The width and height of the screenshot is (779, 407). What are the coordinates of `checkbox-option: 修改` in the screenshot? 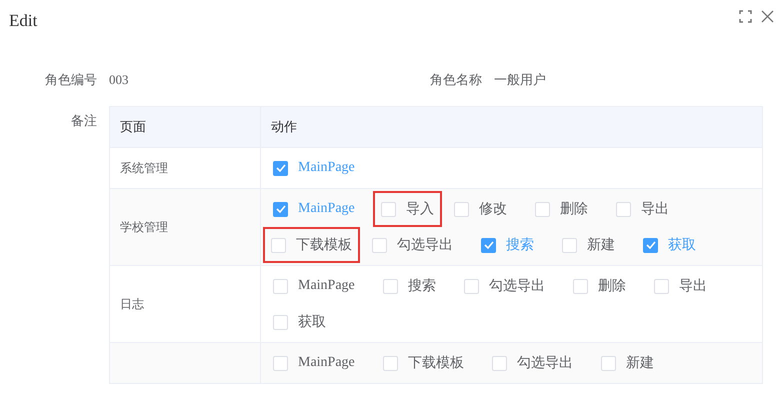 It's located at (483, 209).